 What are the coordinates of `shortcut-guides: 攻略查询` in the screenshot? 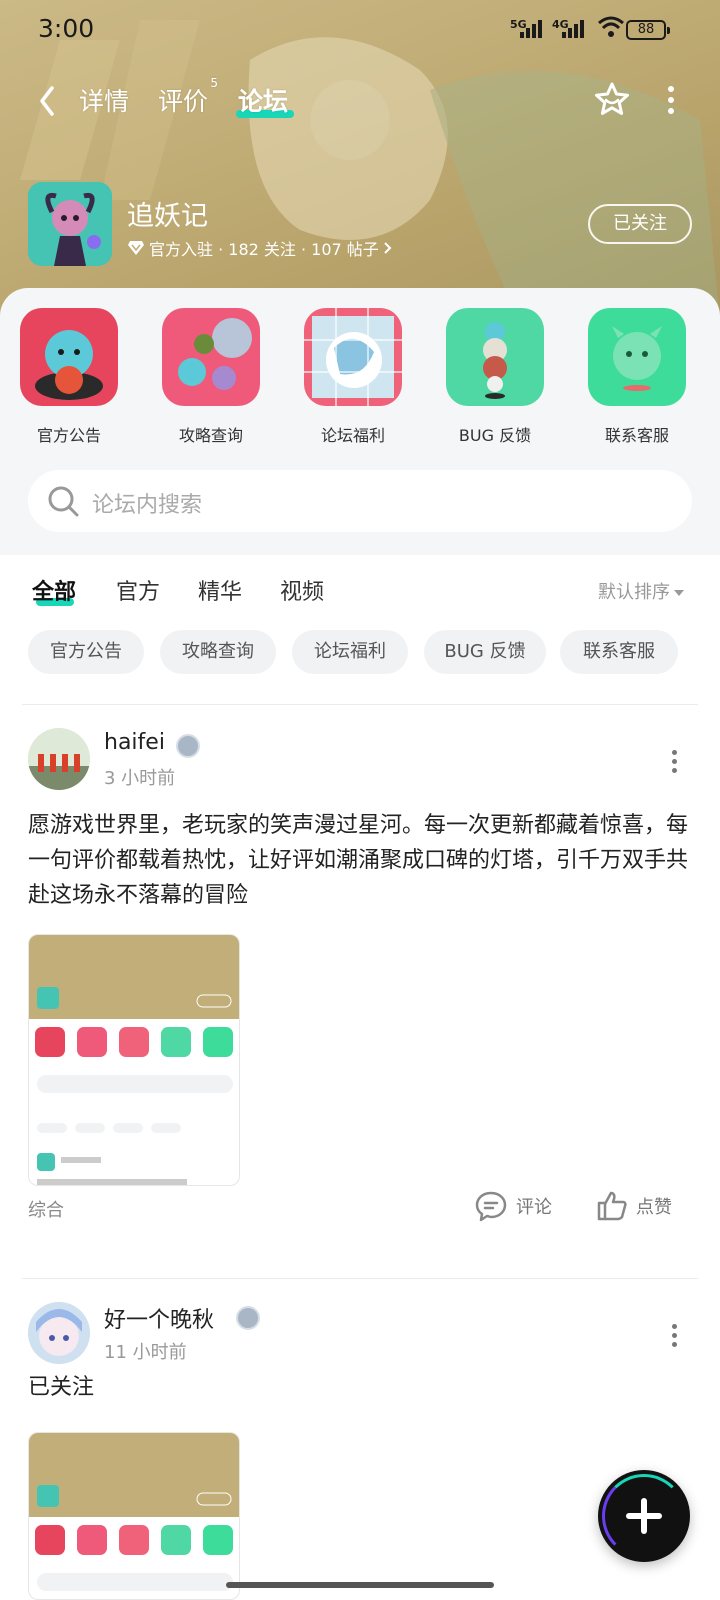 It's located at (212, 377).